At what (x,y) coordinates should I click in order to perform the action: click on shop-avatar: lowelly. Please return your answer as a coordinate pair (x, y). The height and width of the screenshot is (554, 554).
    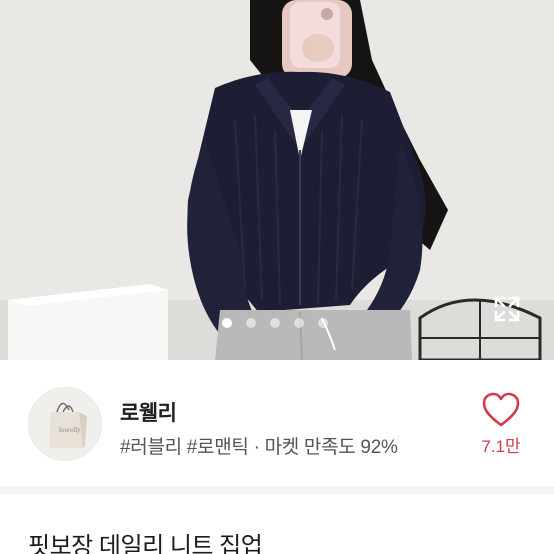
    Looking at the image, I should click on (65, 424).